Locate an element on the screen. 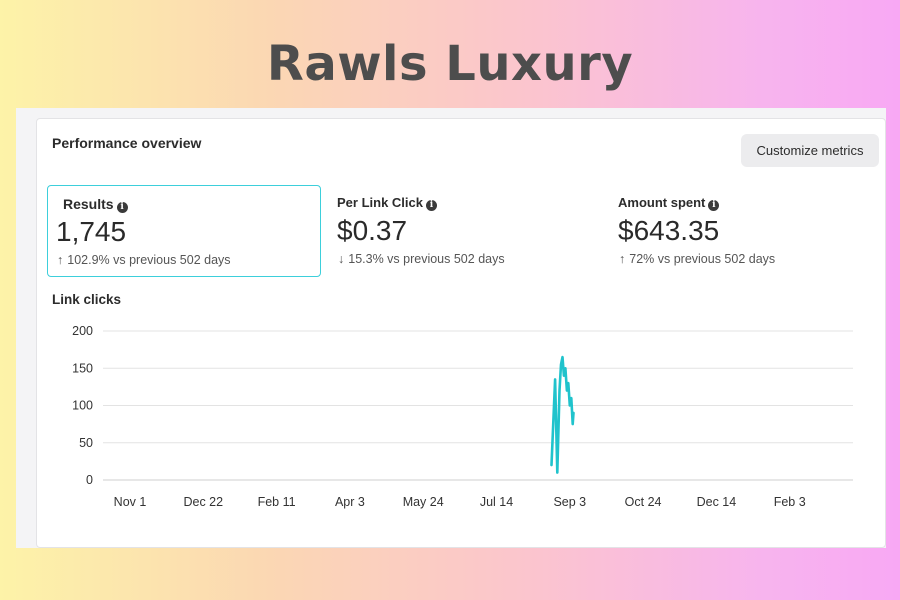 The height and width of the screenshot is (600, 900). y-tick-label: 0 is located at coordinates (89, 480).